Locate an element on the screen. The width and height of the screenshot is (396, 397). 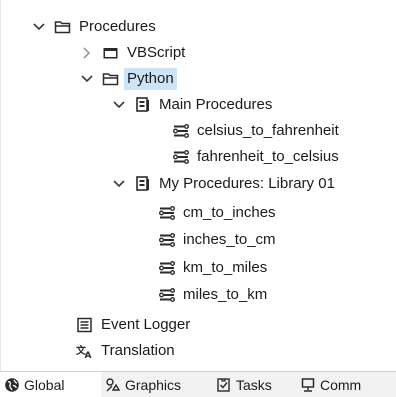
tree-node-label: fahrenheit_to_celsius is located at coordinates (268, 156).